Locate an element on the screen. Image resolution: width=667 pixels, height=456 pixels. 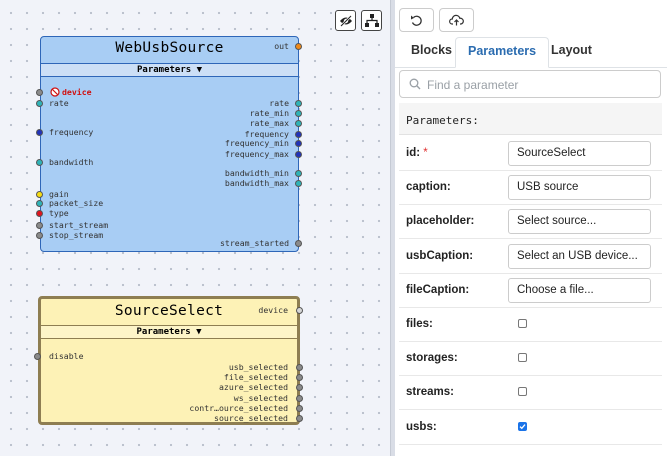
output-port-usb-selected is located at coordinates (299, 367).